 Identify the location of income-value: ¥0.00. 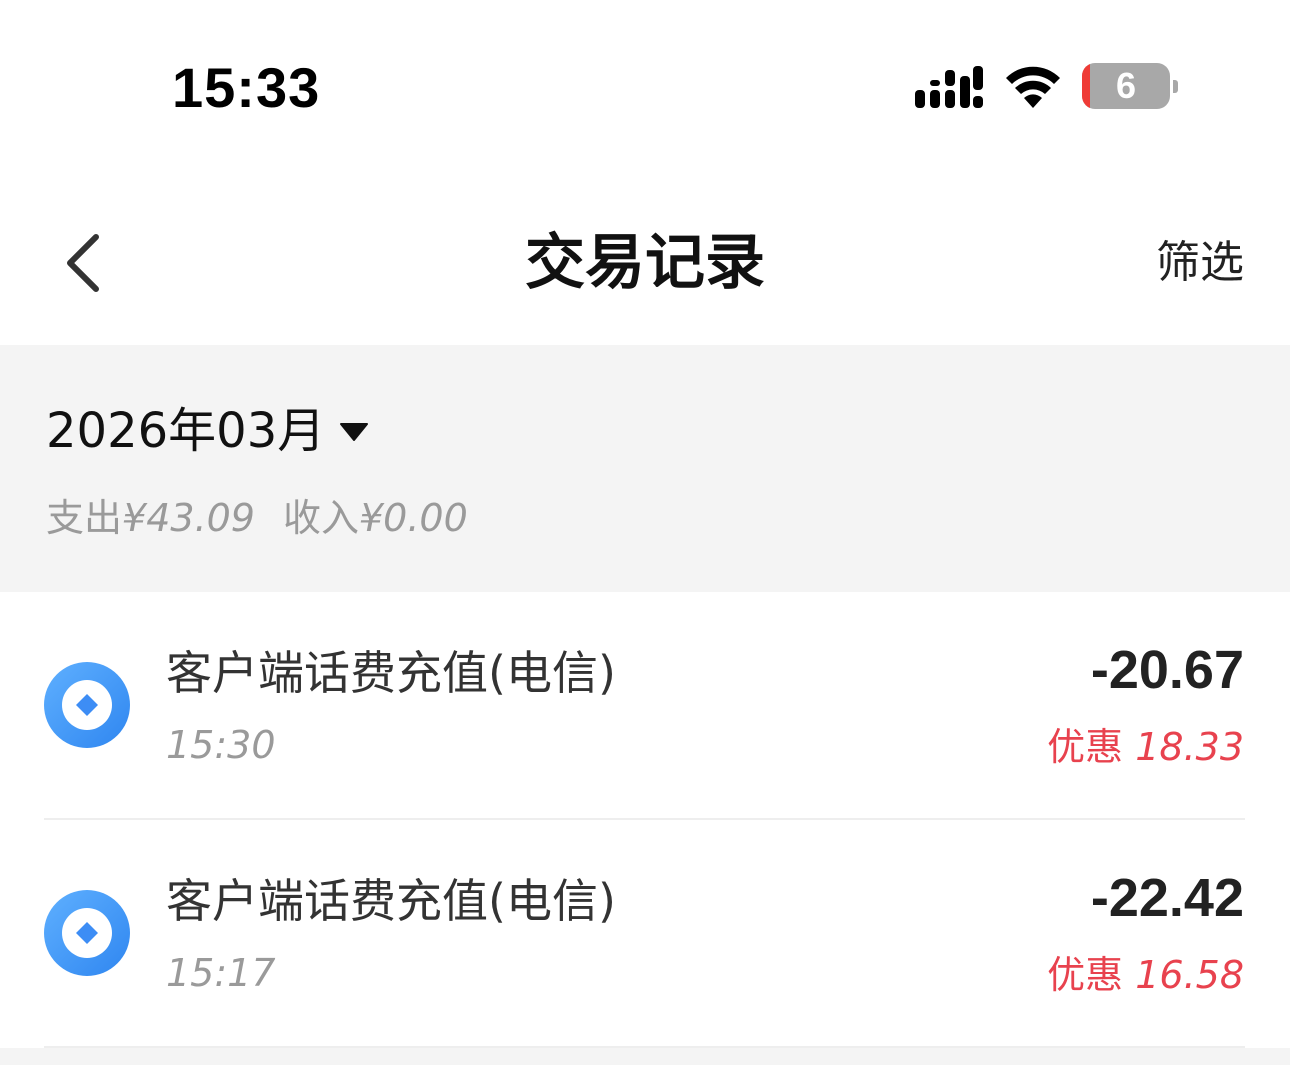
(413, 518).